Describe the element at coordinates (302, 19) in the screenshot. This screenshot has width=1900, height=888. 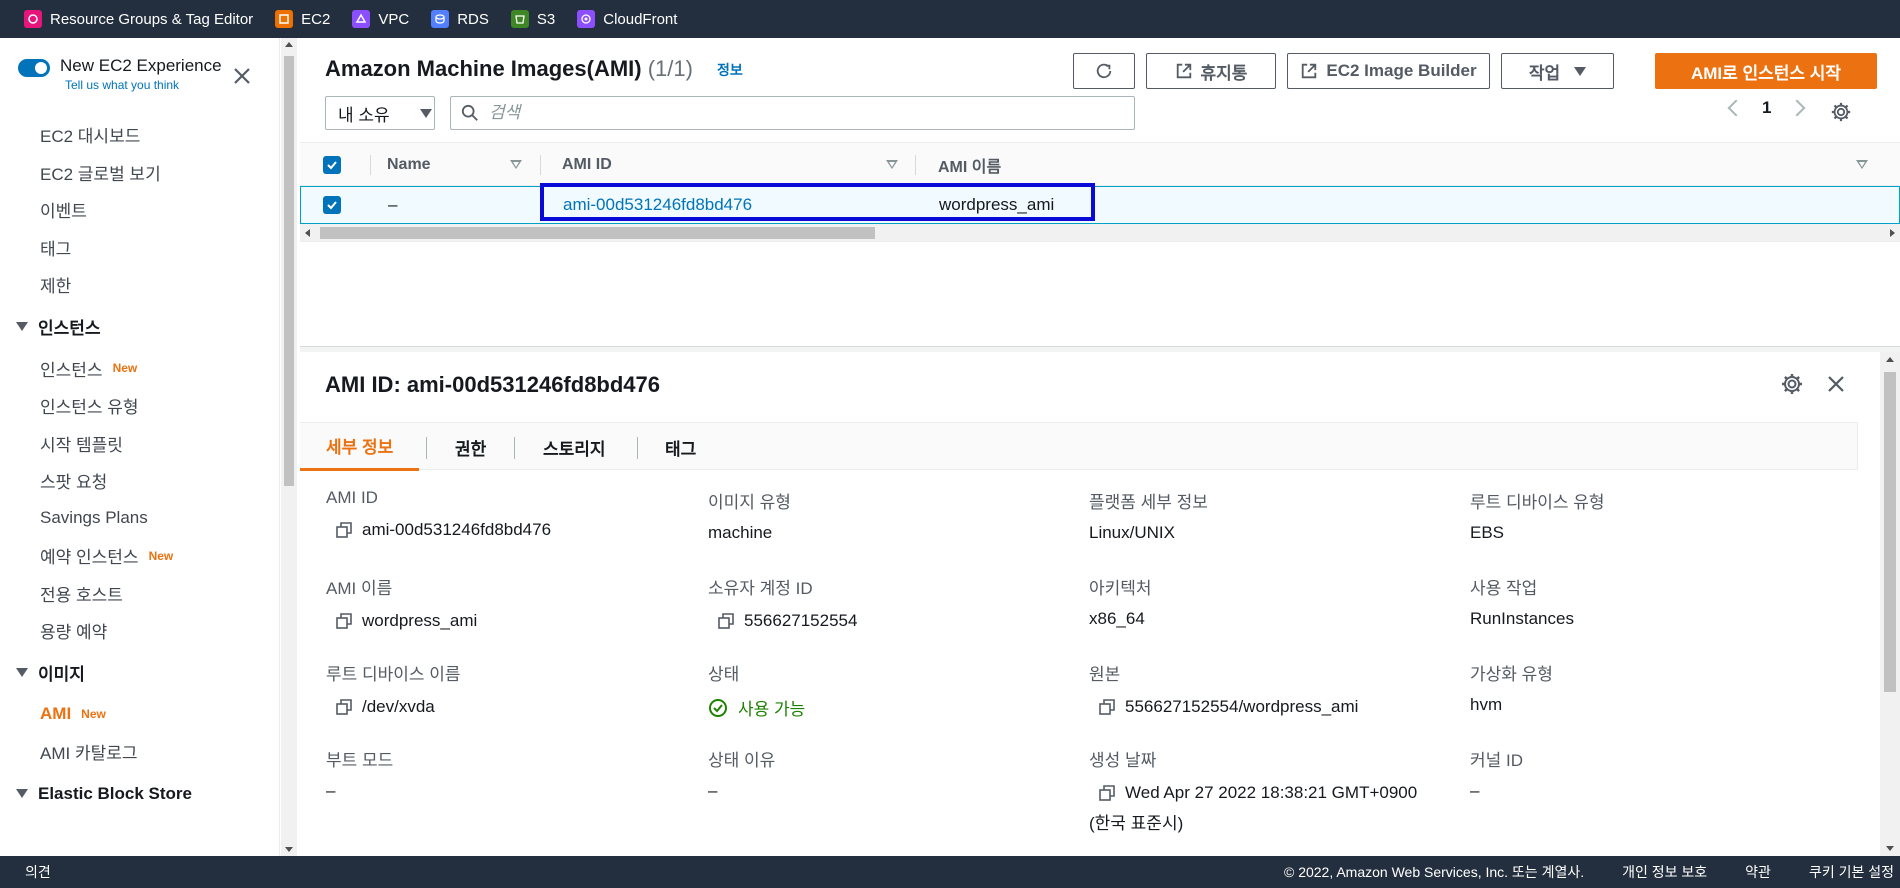
I see `service-ec2: EC2` at that location.